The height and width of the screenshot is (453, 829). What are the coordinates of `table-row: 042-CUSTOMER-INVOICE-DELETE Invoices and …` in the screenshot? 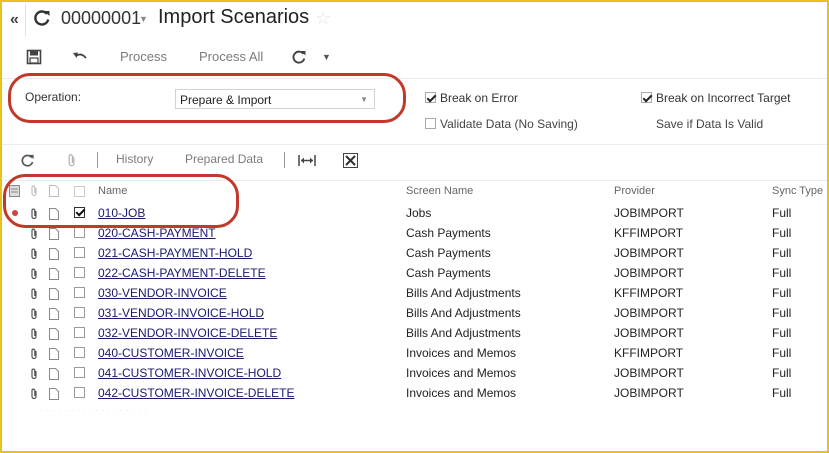 It's located at (414, 393).